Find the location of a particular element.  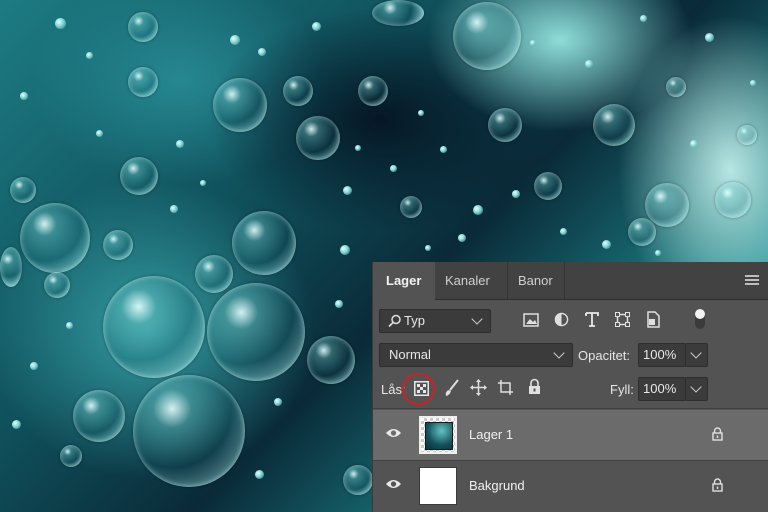

layer-name: Lager 1 is located at coordinates (491, 434).